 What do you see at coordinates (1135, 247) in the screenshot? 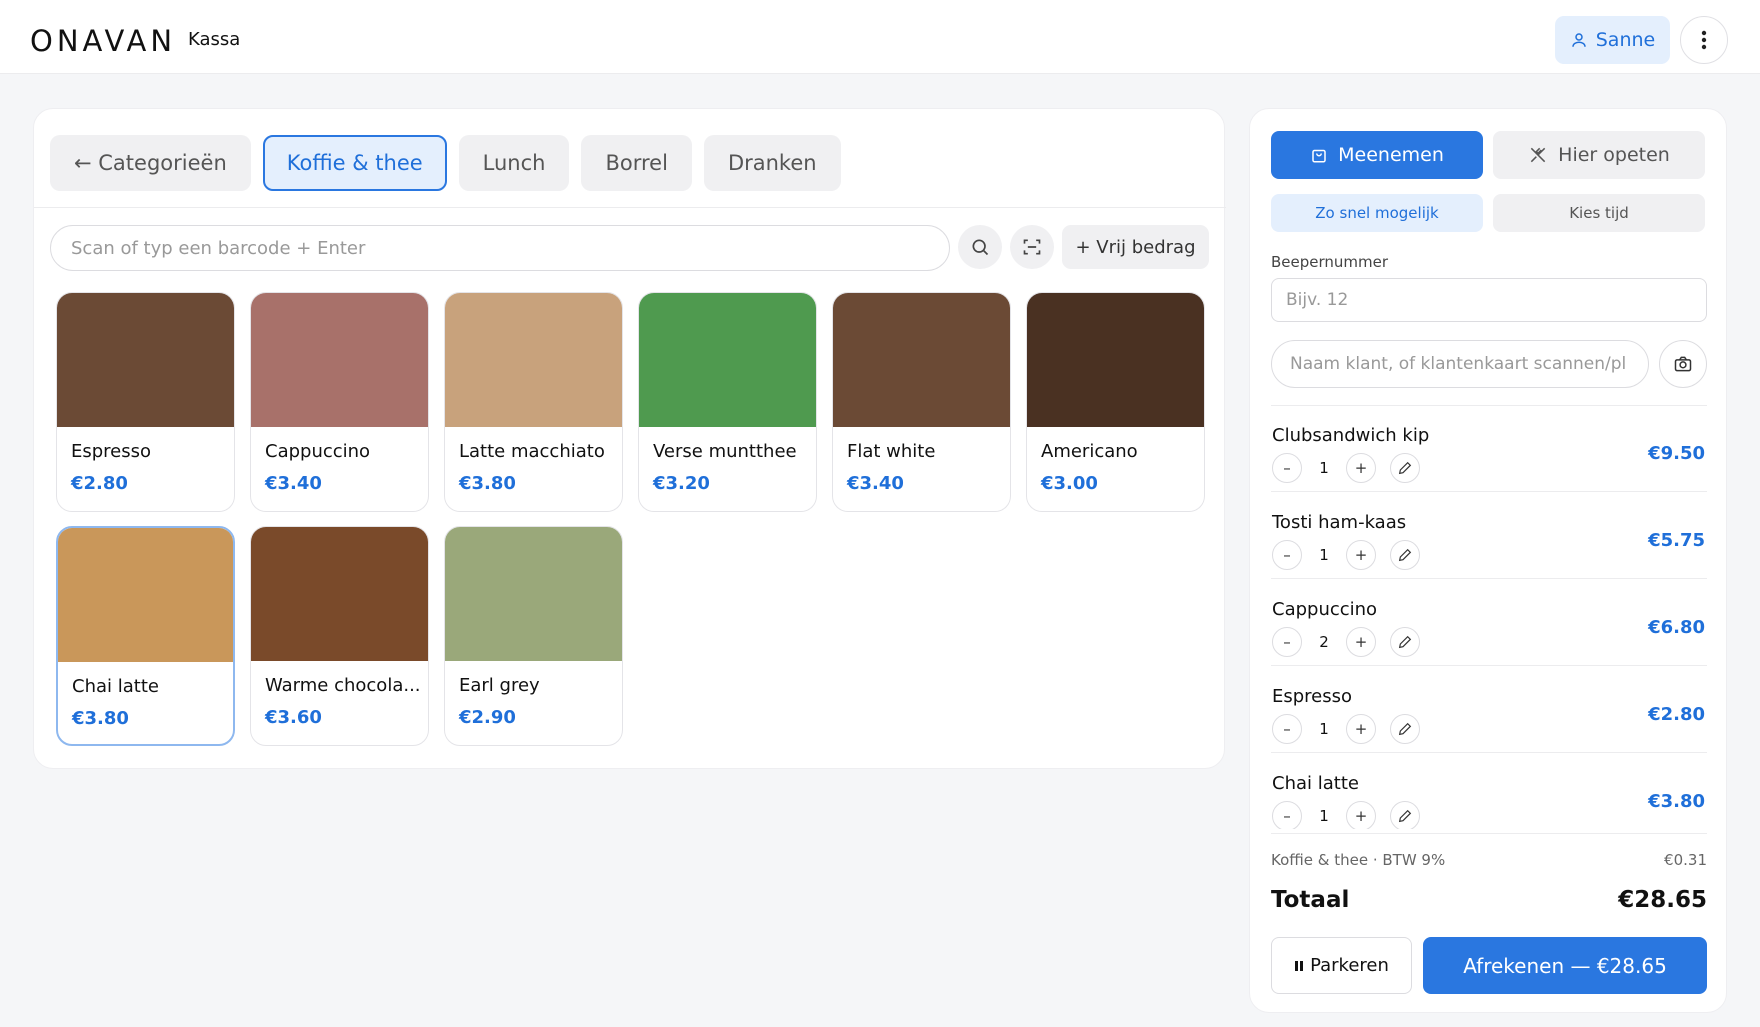
I see `free-amount-button: + Vrij bedrag` at bounding box center [1135, 247].